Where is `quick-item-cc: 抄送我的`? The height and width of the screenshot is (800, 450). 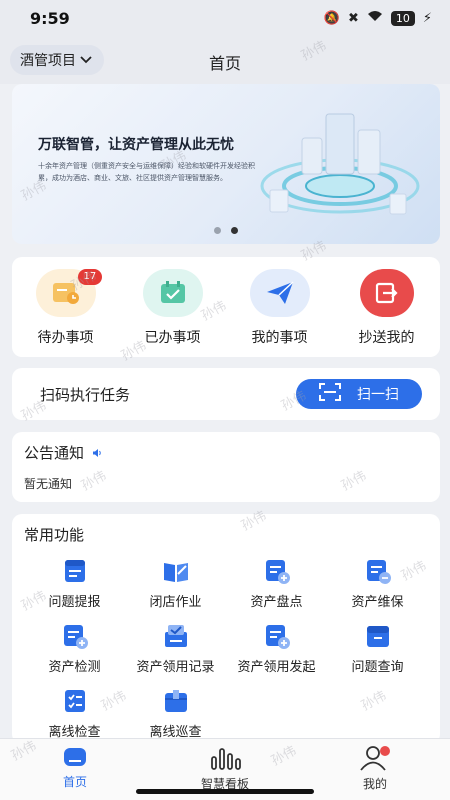
quick-item-cc: 抄送我的 is located at coordinates (387, 313).